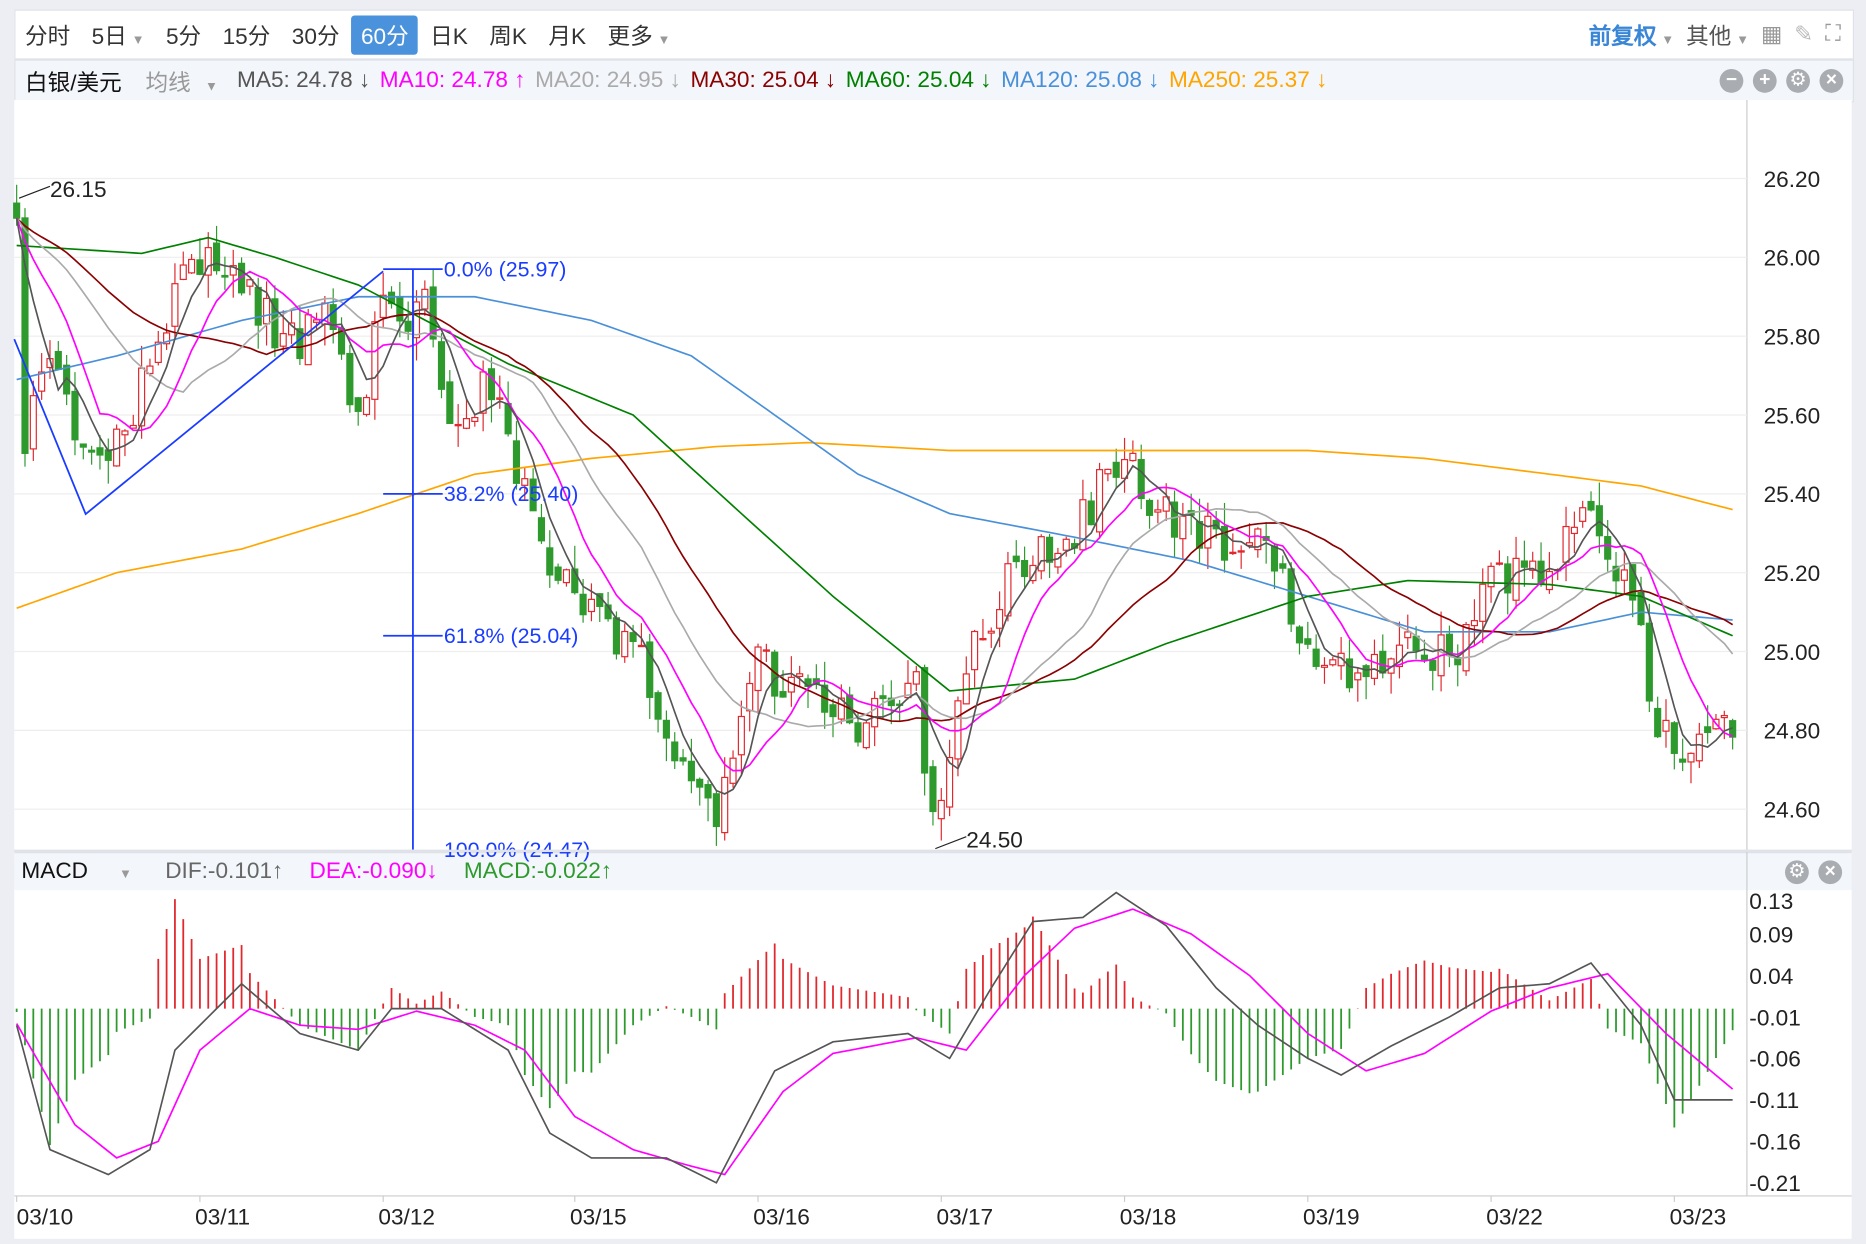 The width and height of the screenshot is (1866, 1244). Describe the element at coordinates (1774, 1100) in the screenshot. I see `macd-tick-label: -0.11` at that location.